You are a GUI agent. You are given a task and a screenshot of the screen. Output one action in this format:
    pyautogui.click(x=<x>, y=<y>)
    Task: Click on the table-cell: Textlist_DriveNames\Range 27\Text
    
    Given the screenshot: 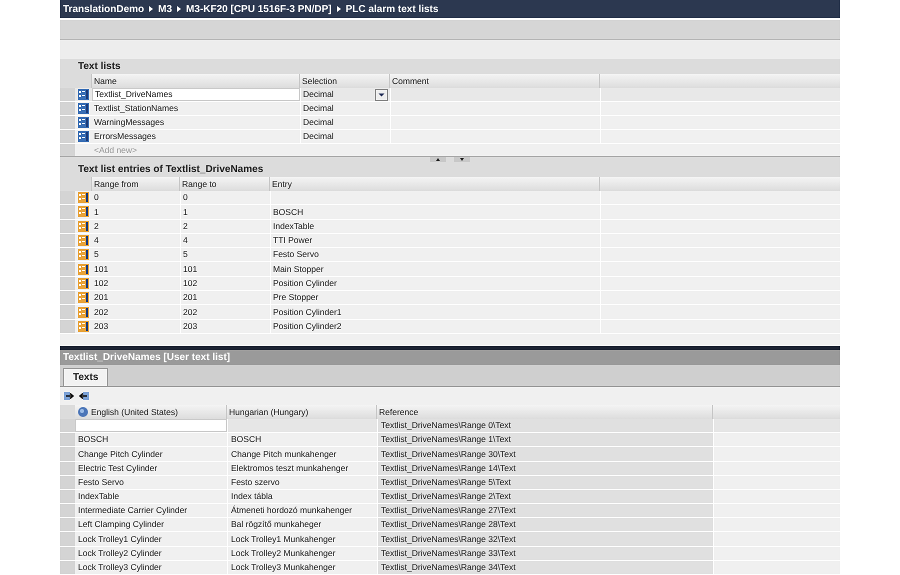 What is the action you would take?
    pyautogui.click(x=545, y=511)
    